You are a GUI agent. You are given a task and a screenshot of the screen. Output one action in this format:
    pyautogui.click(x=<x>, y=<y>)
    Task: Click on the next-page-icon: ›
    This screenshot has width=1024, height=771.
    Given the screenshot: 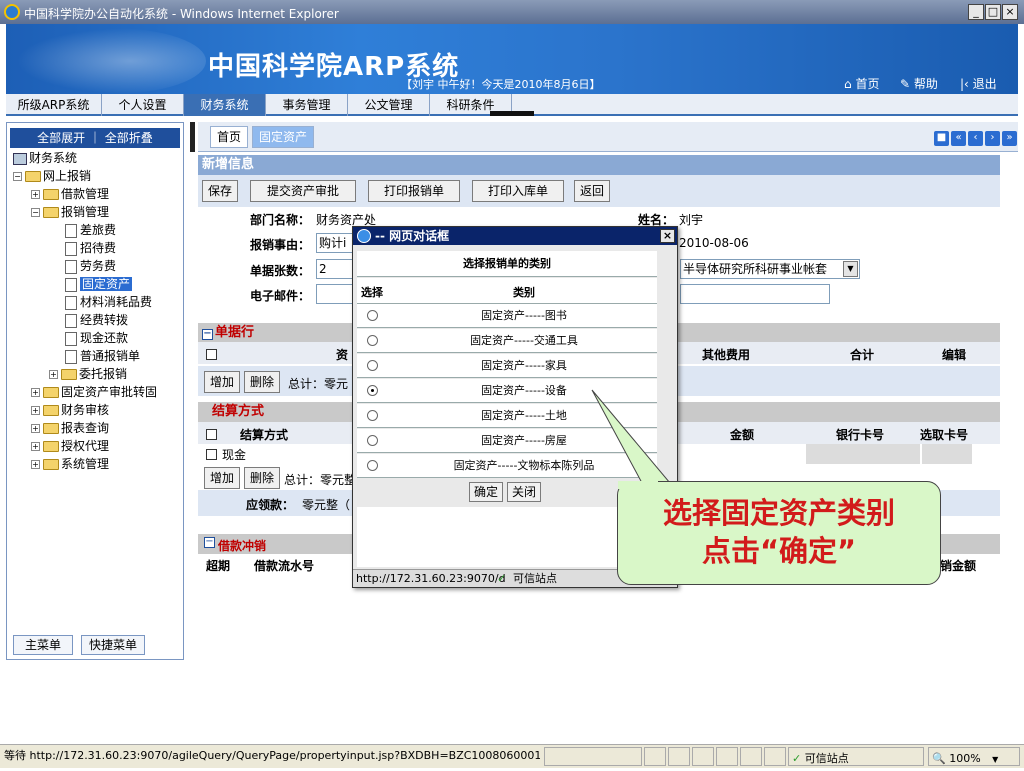 What is the action you would take?
    pyautogui.click(x=992, y=138)
    